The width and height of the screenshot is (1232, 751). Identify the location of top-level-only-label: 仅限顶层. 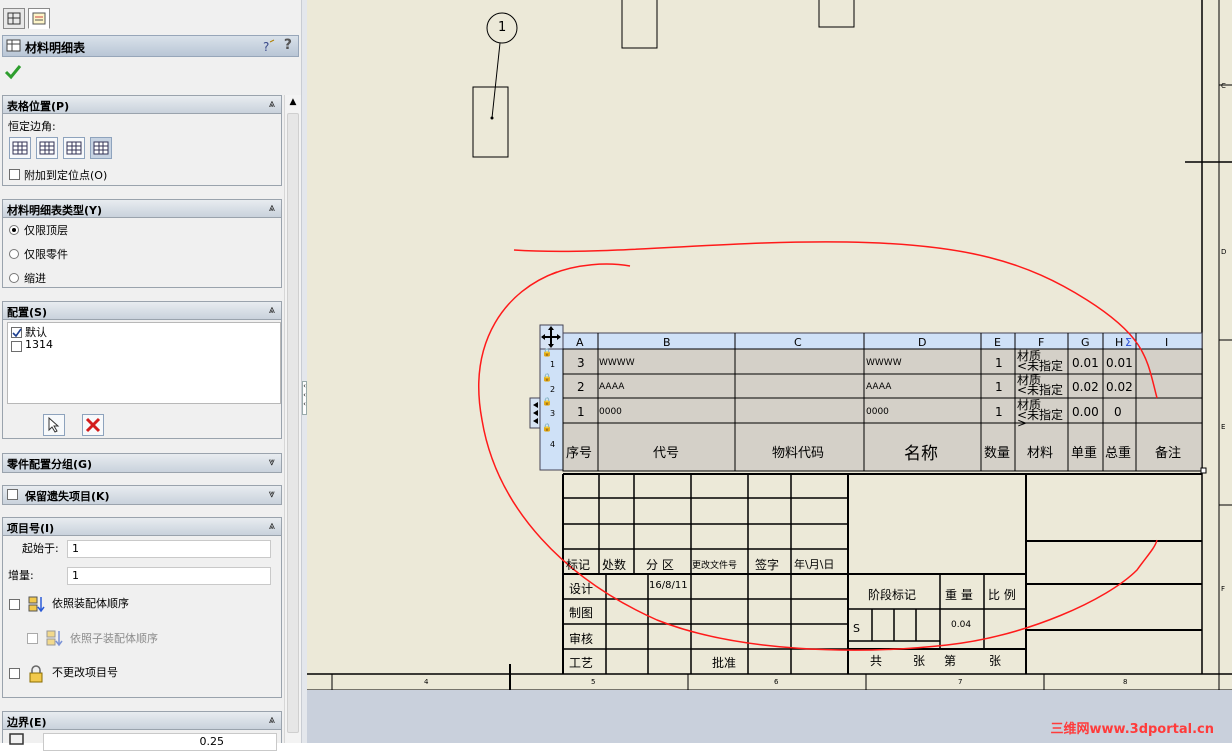
(46, 230).